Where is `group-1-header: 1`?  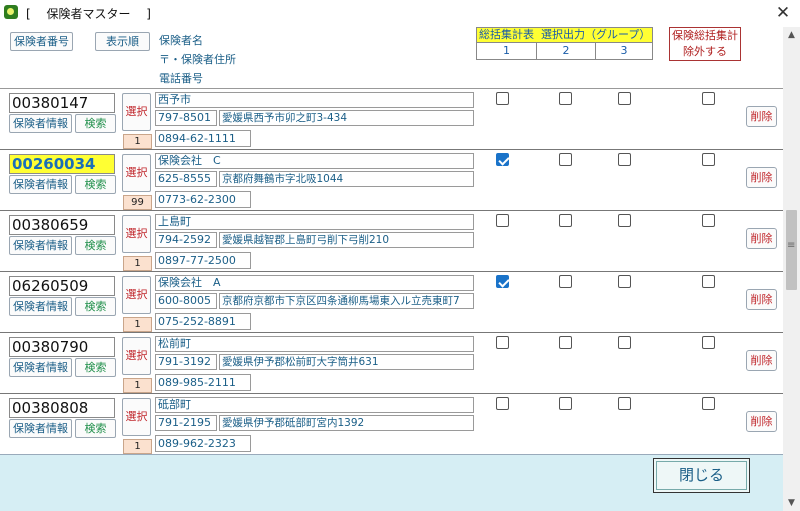
group-1-header: 1 is located at coordinates (506, 51).